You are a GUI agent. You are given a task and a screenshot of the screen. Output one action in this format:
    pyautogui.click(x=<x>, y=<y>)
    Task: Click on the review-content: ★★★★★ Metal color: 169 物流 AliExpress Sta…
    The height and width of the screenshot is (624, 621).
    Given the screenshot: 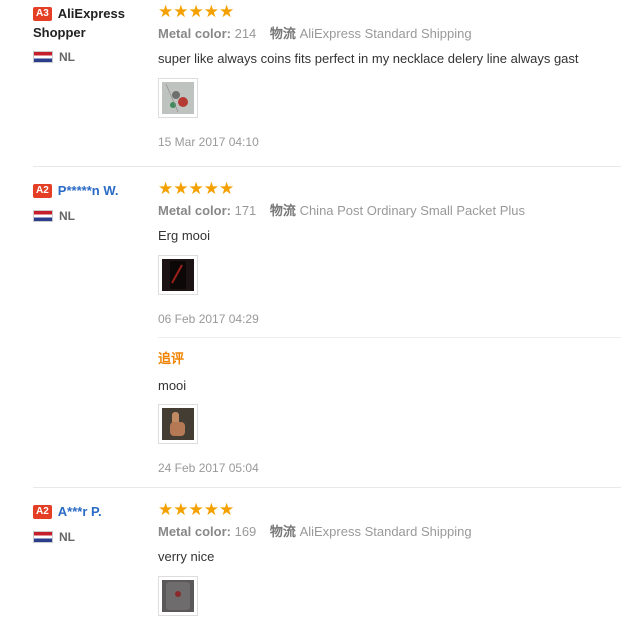 What is the action you would take?
    pyautogui.click(x=388, y=533)
    